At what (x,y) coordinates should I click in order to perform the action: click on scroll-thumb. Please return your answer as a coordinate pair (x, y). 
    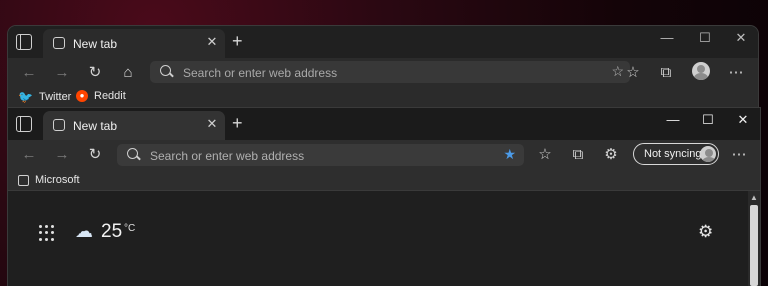
    Looking at the image, I should click on (754, 245).